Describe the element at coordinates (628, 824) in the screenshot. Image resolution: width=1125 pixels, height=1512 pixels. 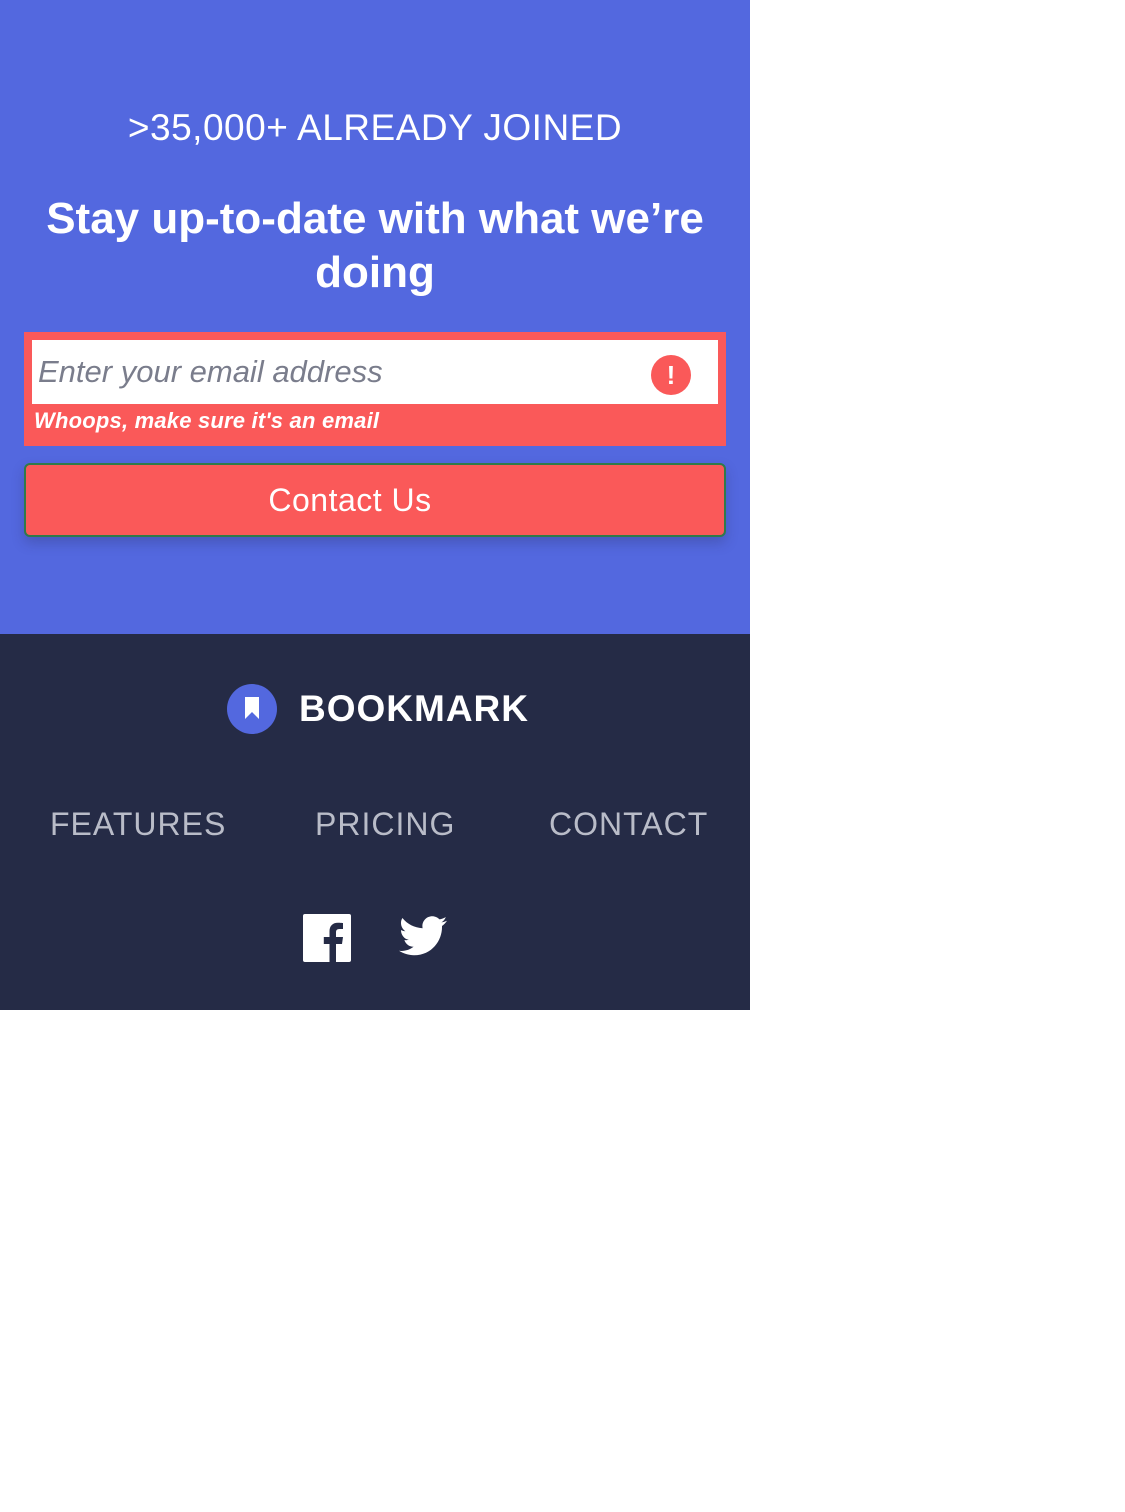
I see `footer-nav-contact: CONTACT` at that location.